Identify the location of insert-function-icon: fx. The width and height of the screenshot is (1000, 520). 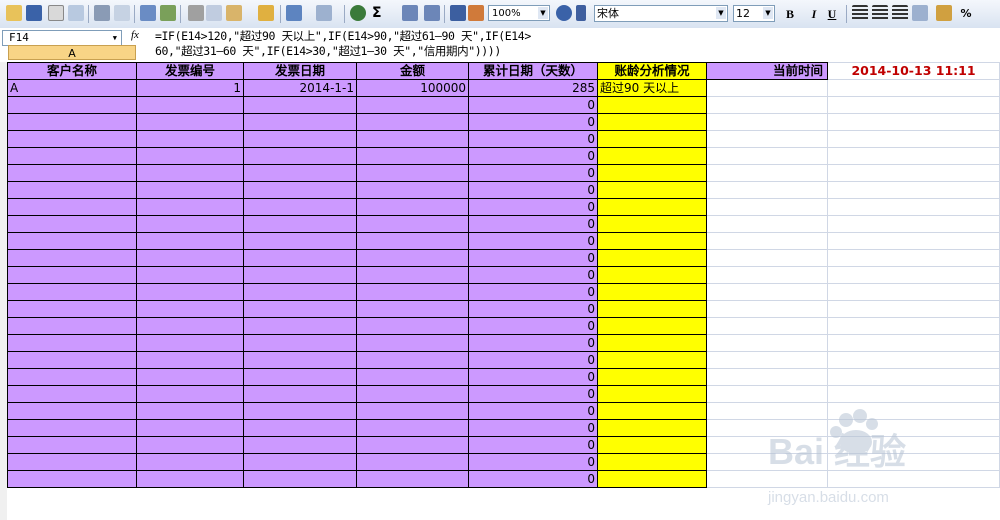
(135, 35).